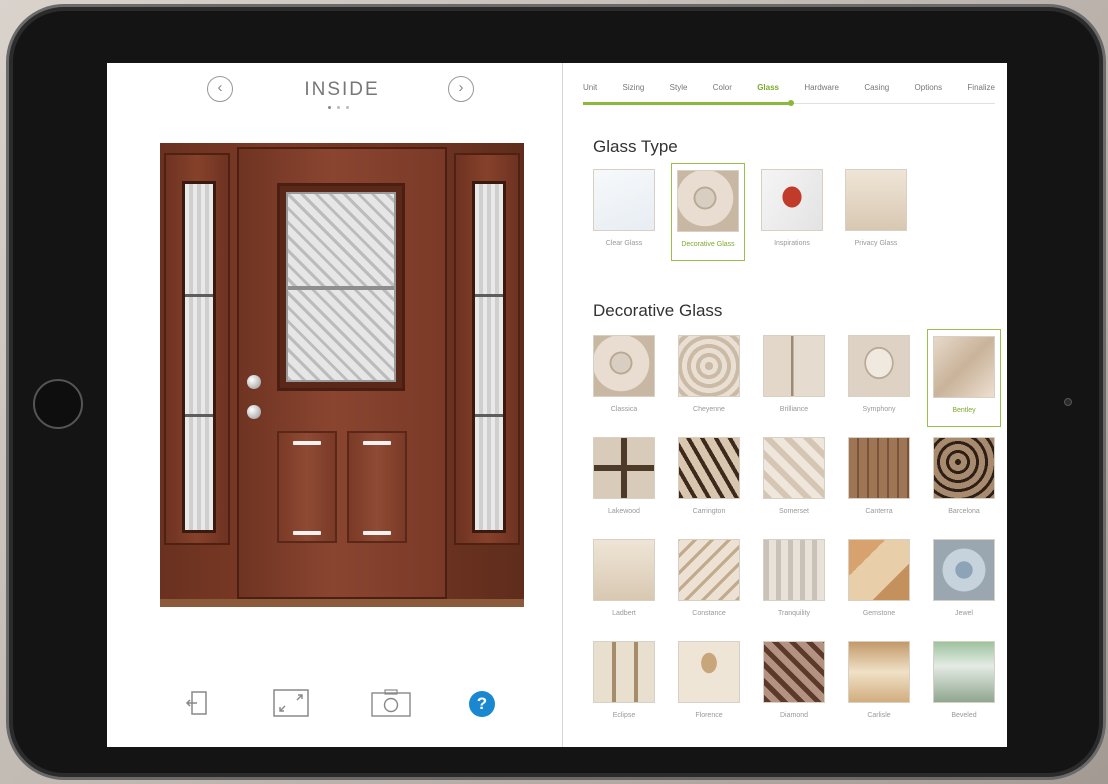  What do you see at coordinates (679, 96) in the screenshot?
I see `tab-style: Style` at bounding box center [679, 96].